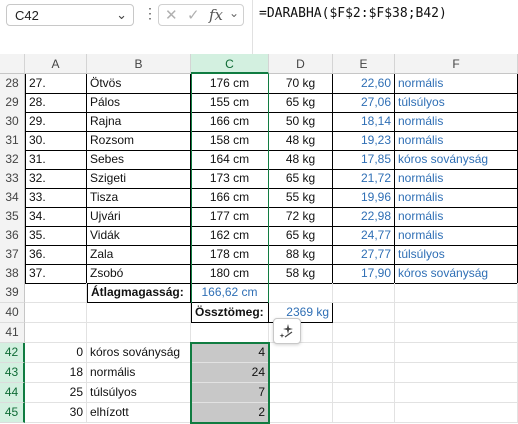  I want to click on cell-d39, so click(301, 293).